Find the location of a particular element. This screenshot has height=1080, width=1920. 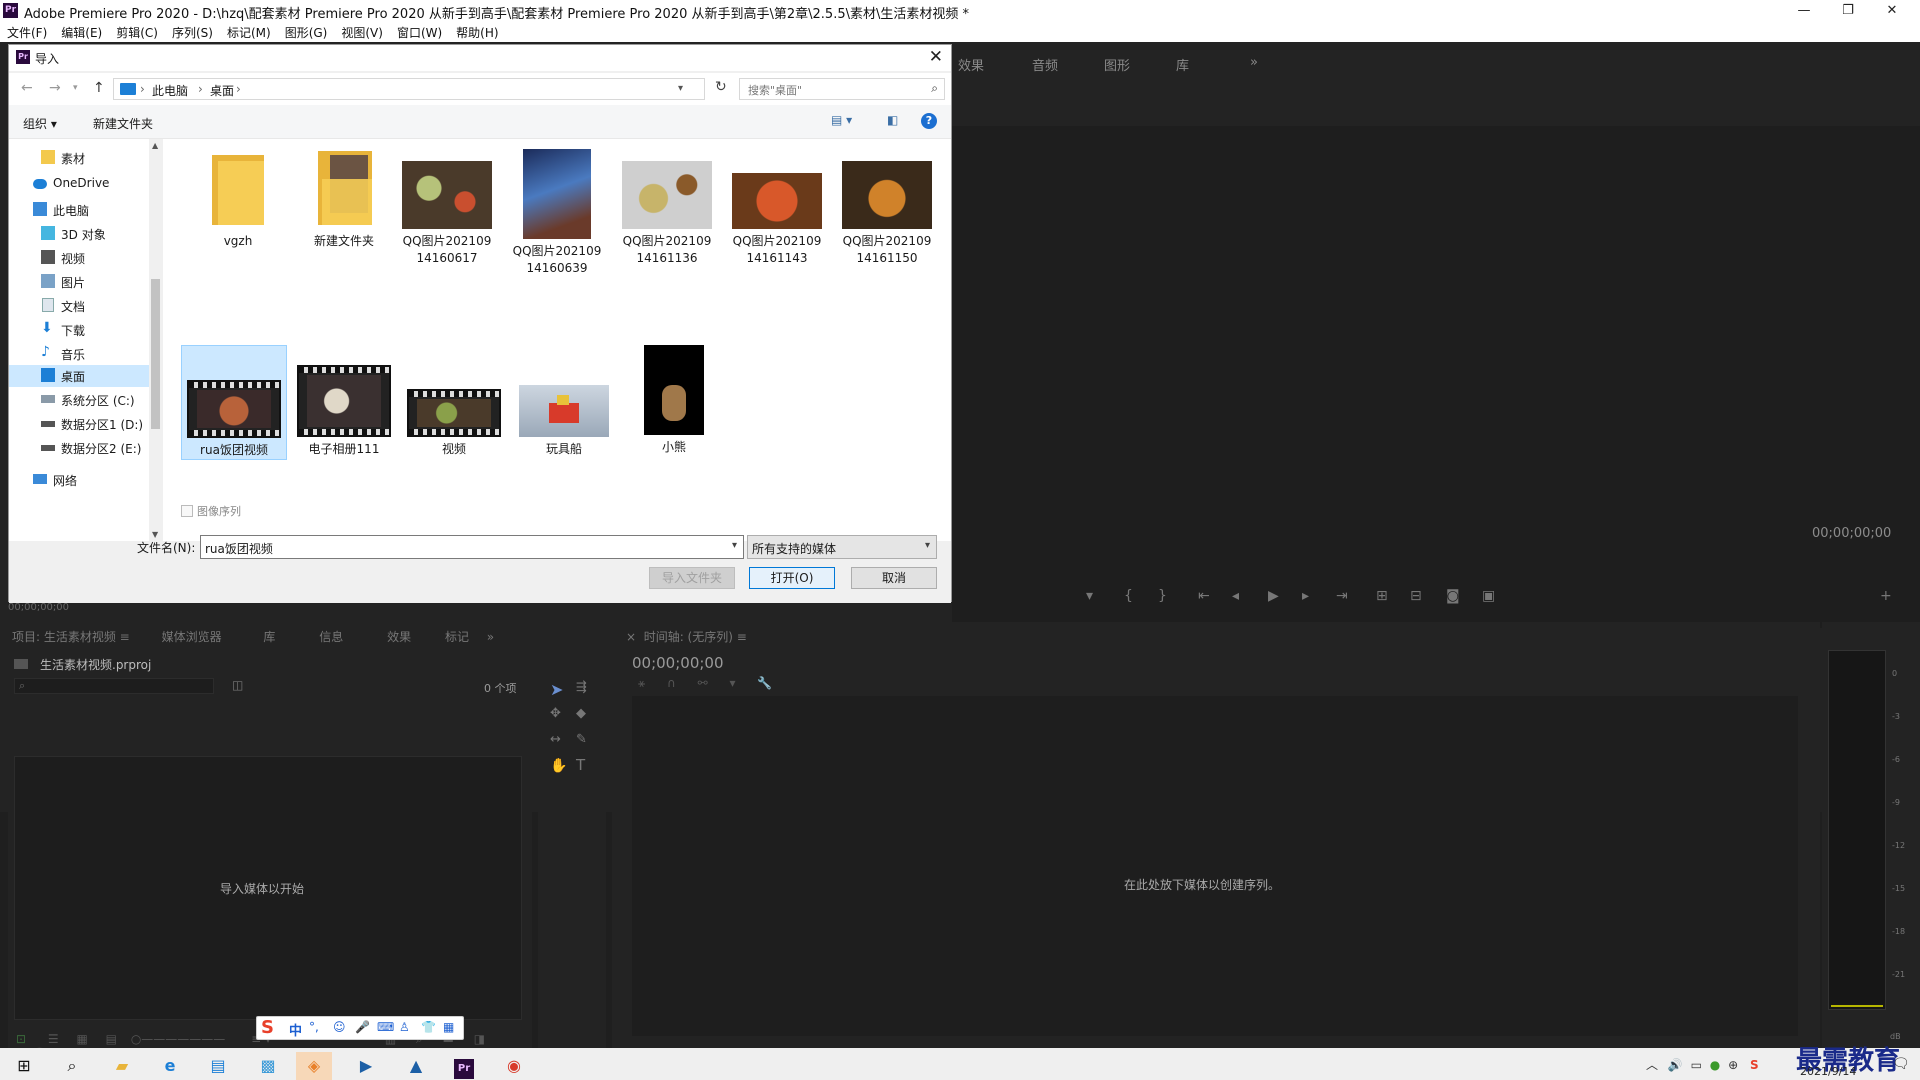

workspace-more-button: » is located at coordinates (1254, 62).